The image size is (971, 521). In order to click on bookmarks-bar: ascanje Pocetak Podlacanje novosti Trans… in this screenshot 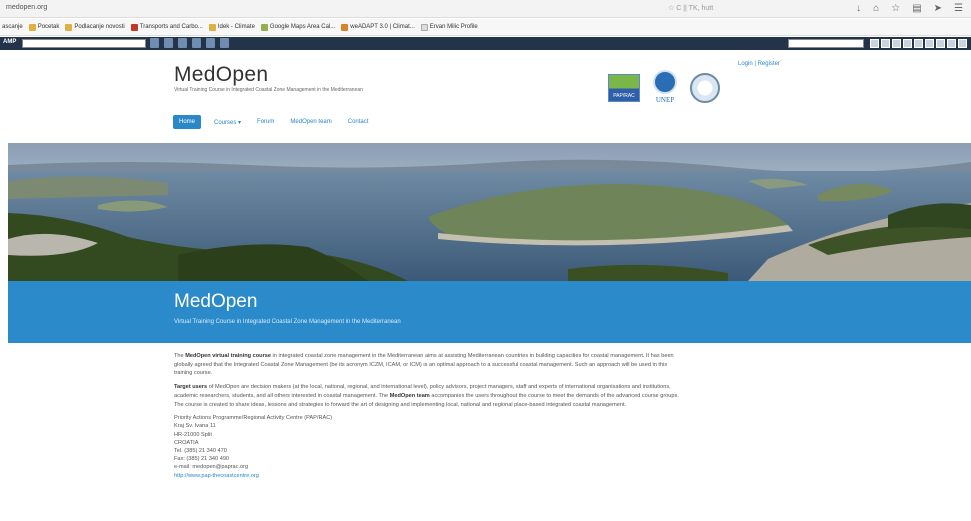, I will do `click(485, 27)`.